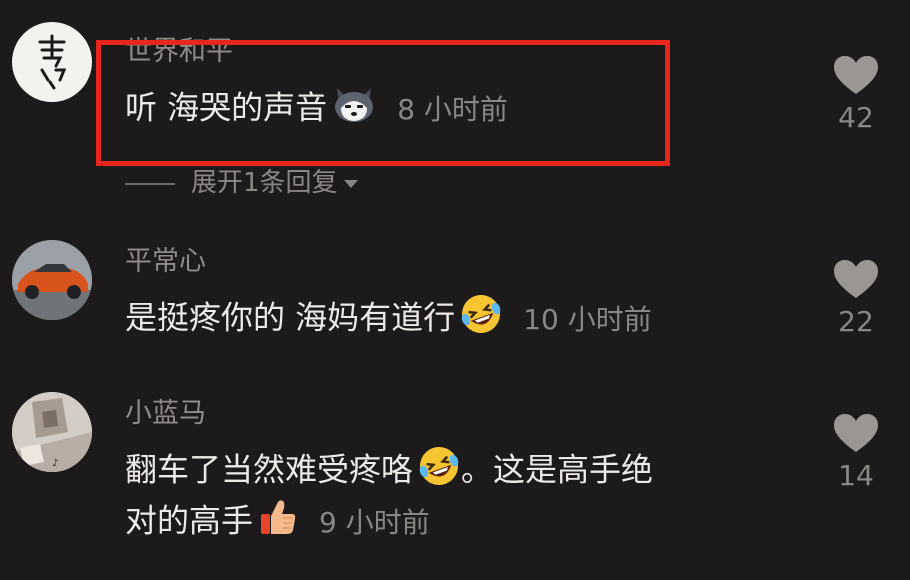  What do you see at coordinates (52, 432) in the screenshot?
I see `avatar: ♪` at bounding box center [52, 432].